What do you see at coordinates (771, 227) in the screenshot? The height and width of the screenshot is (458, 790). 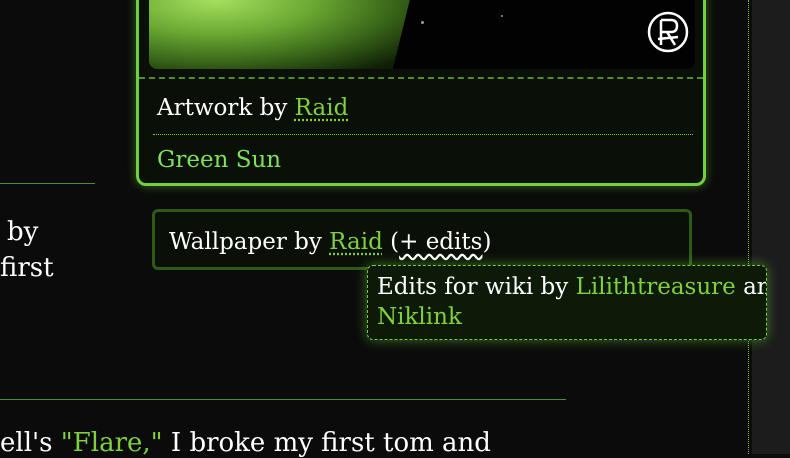 I see `page-scrollbar` at bounding box center [771, 227].